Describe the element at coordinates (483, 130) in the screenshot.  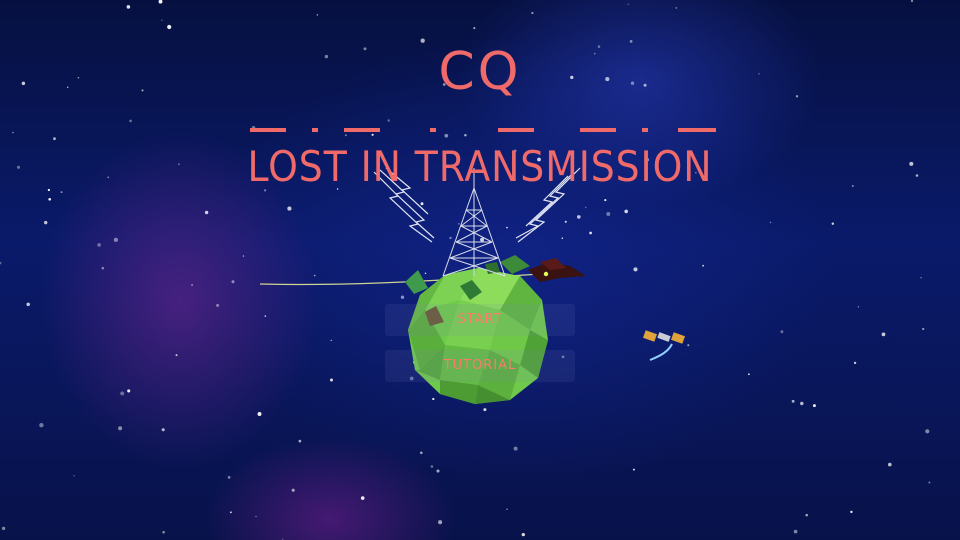
I see `morse-code-divider` at that location.